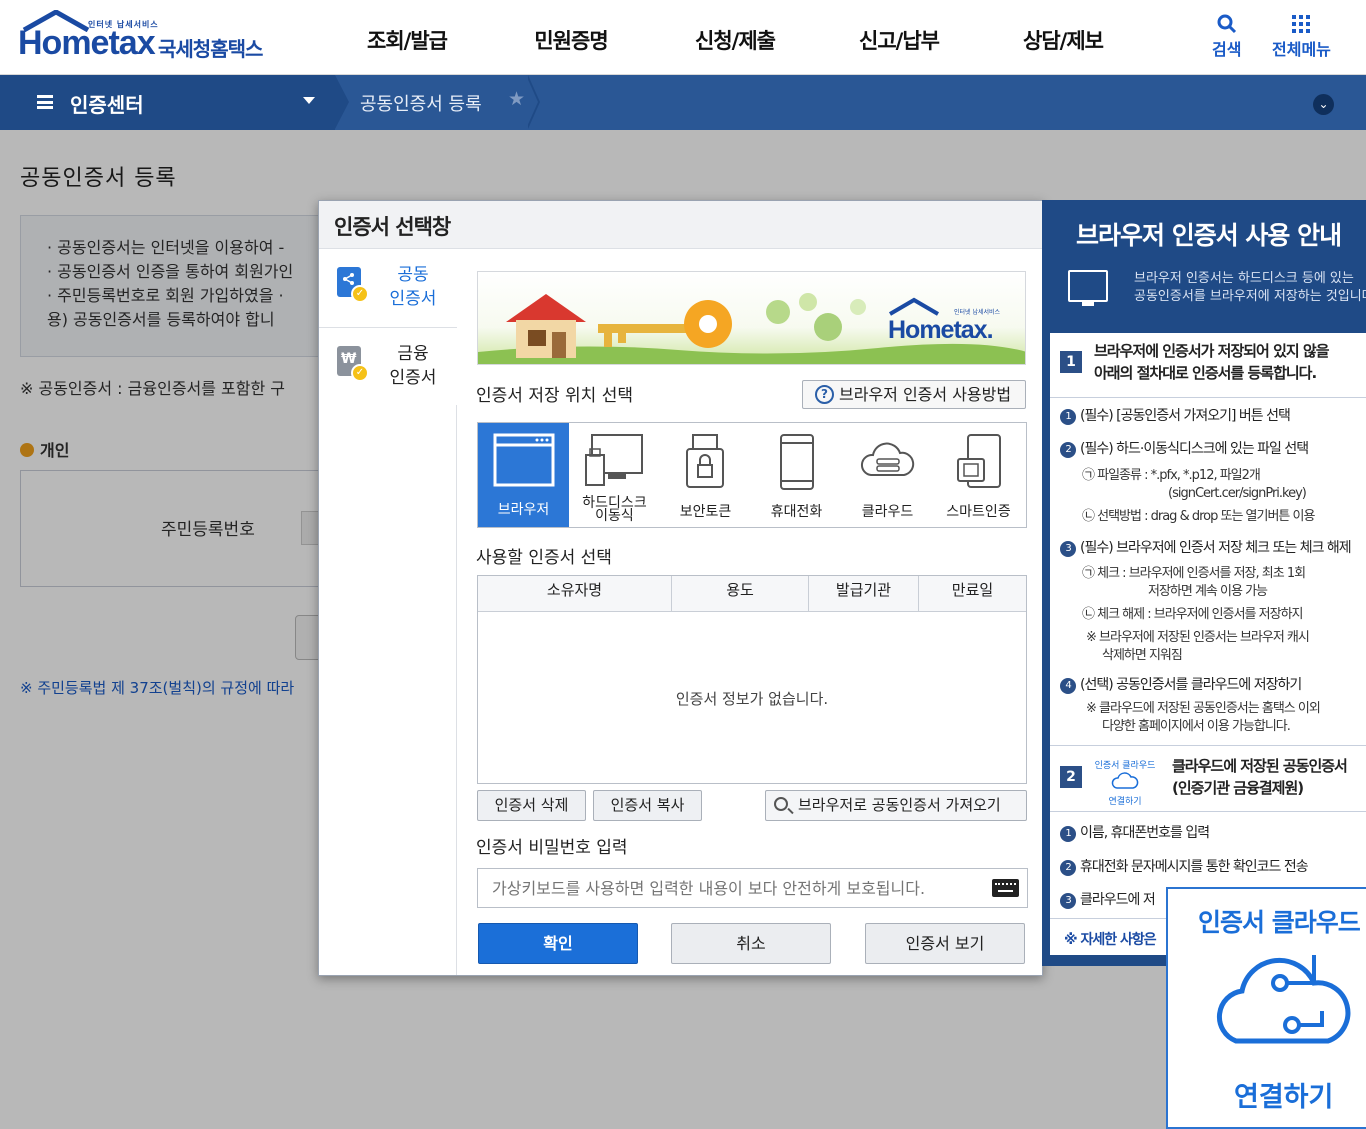  I want to click on cloud-card-footer: 연결하기, so click(1284, 1097).